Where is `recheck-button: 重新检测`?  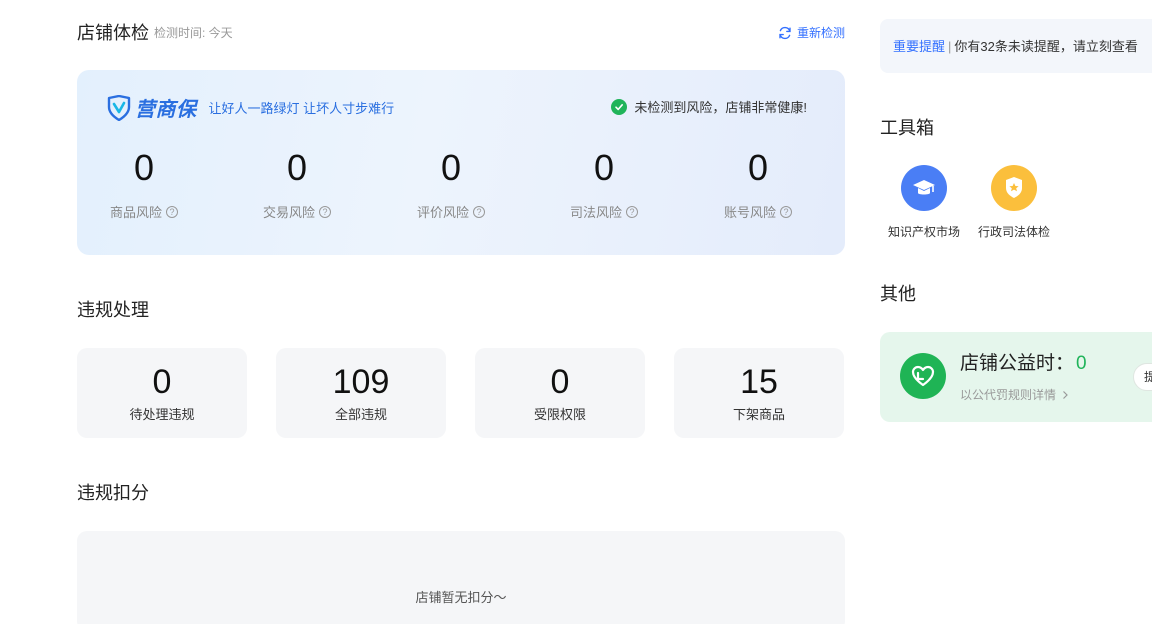
recheck-button: 重新检测 is located at coordinates (811, 33).